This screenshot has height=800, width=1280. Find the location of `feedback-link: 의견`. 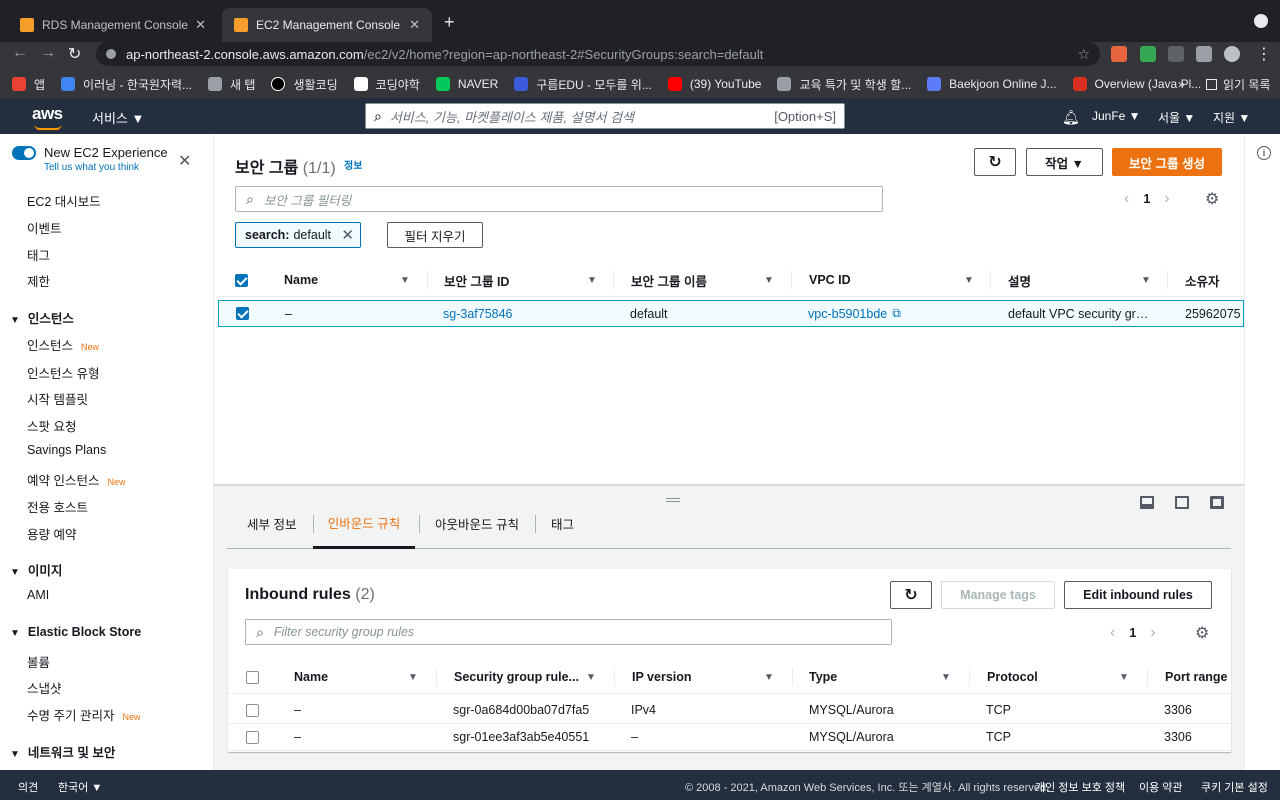

feedback-link: 의견 is located at coordinates (28, 787).